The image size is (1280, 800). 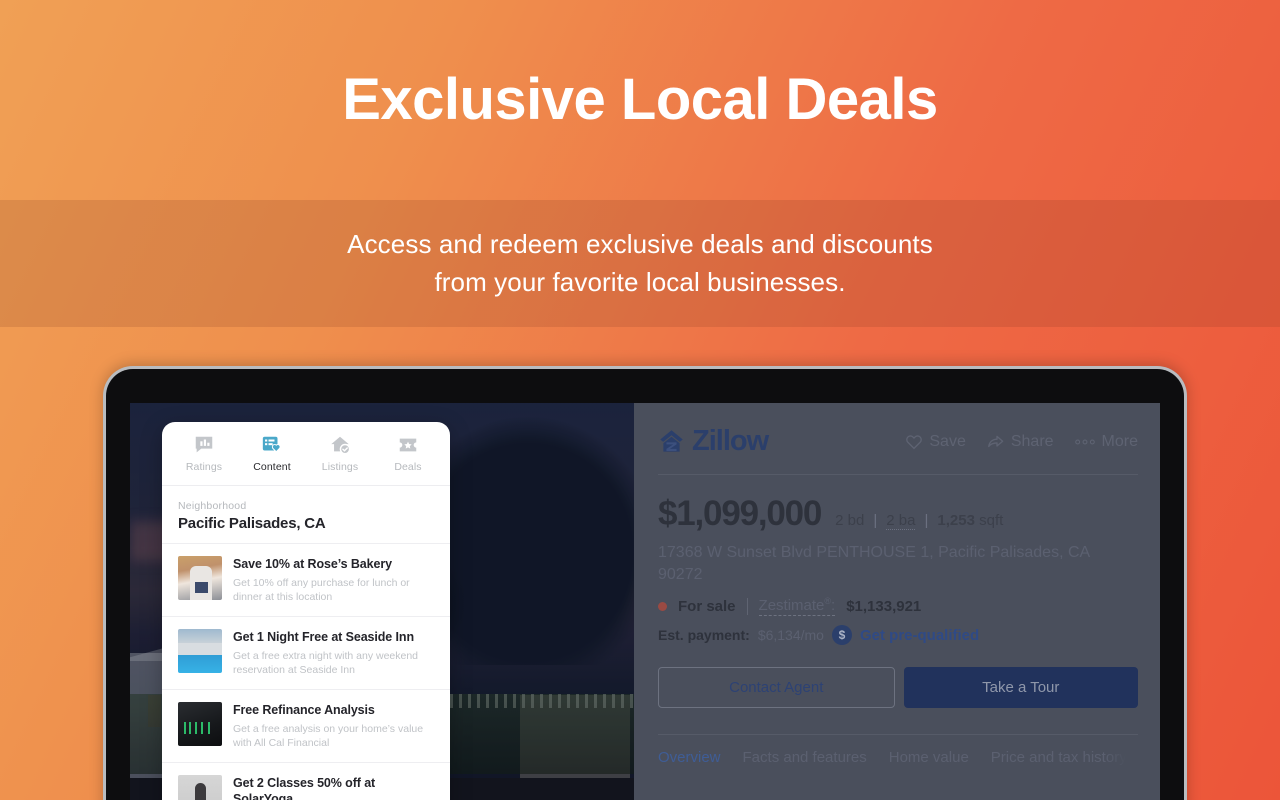 What do you see at coordinates (919, 635) in the screenshot?
I see `get-prequalified-link: Get pre-qualified` at bounding box center [919, 635].